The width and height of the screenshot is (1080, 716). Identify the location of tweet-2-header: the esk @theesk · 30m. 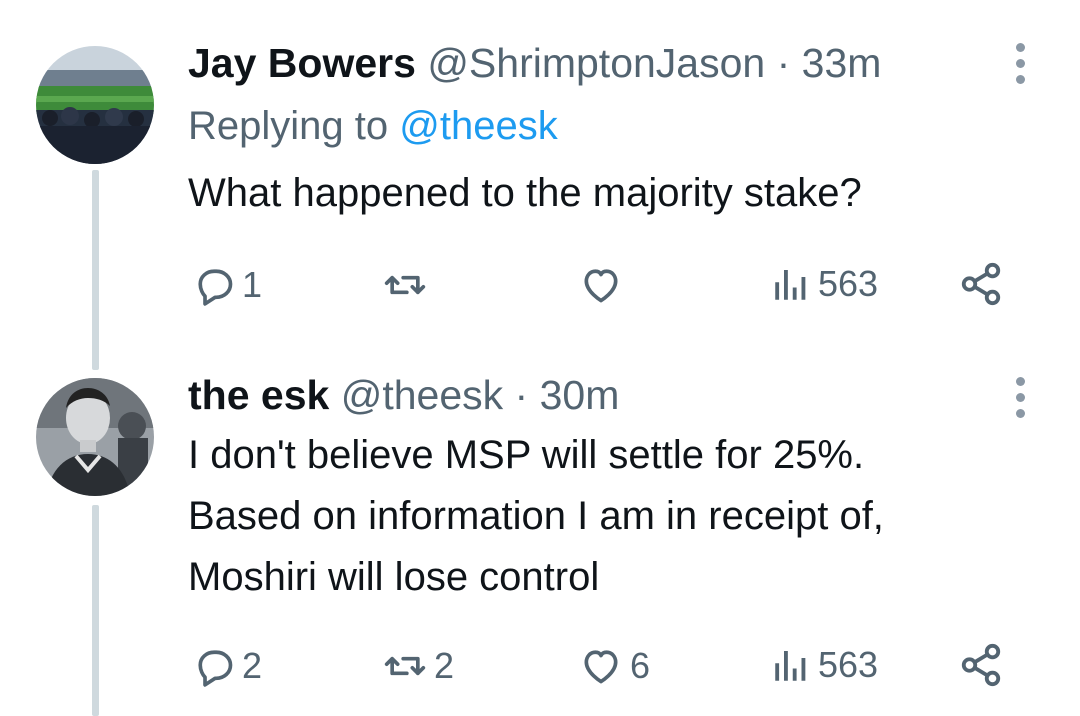
(403, 395).